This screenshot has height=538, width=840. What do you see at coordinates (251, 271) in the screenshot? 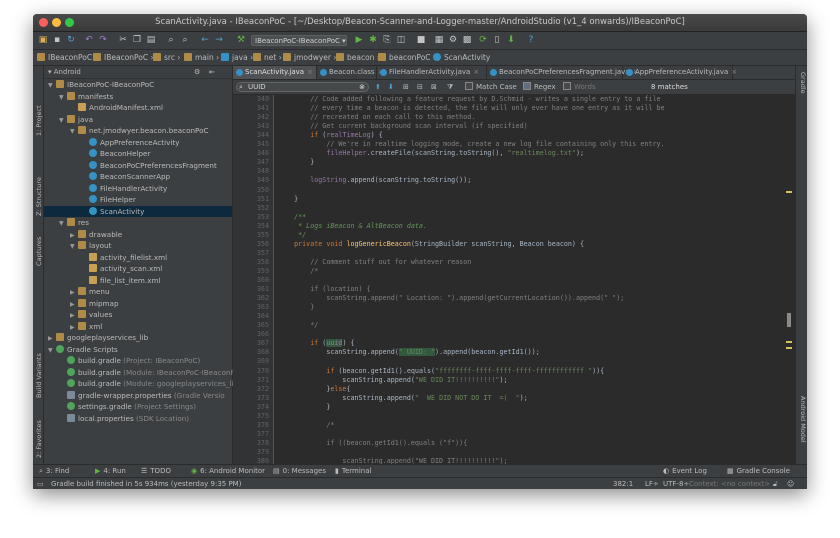
I see `line-number: 359` at bounding box center [251, 271].